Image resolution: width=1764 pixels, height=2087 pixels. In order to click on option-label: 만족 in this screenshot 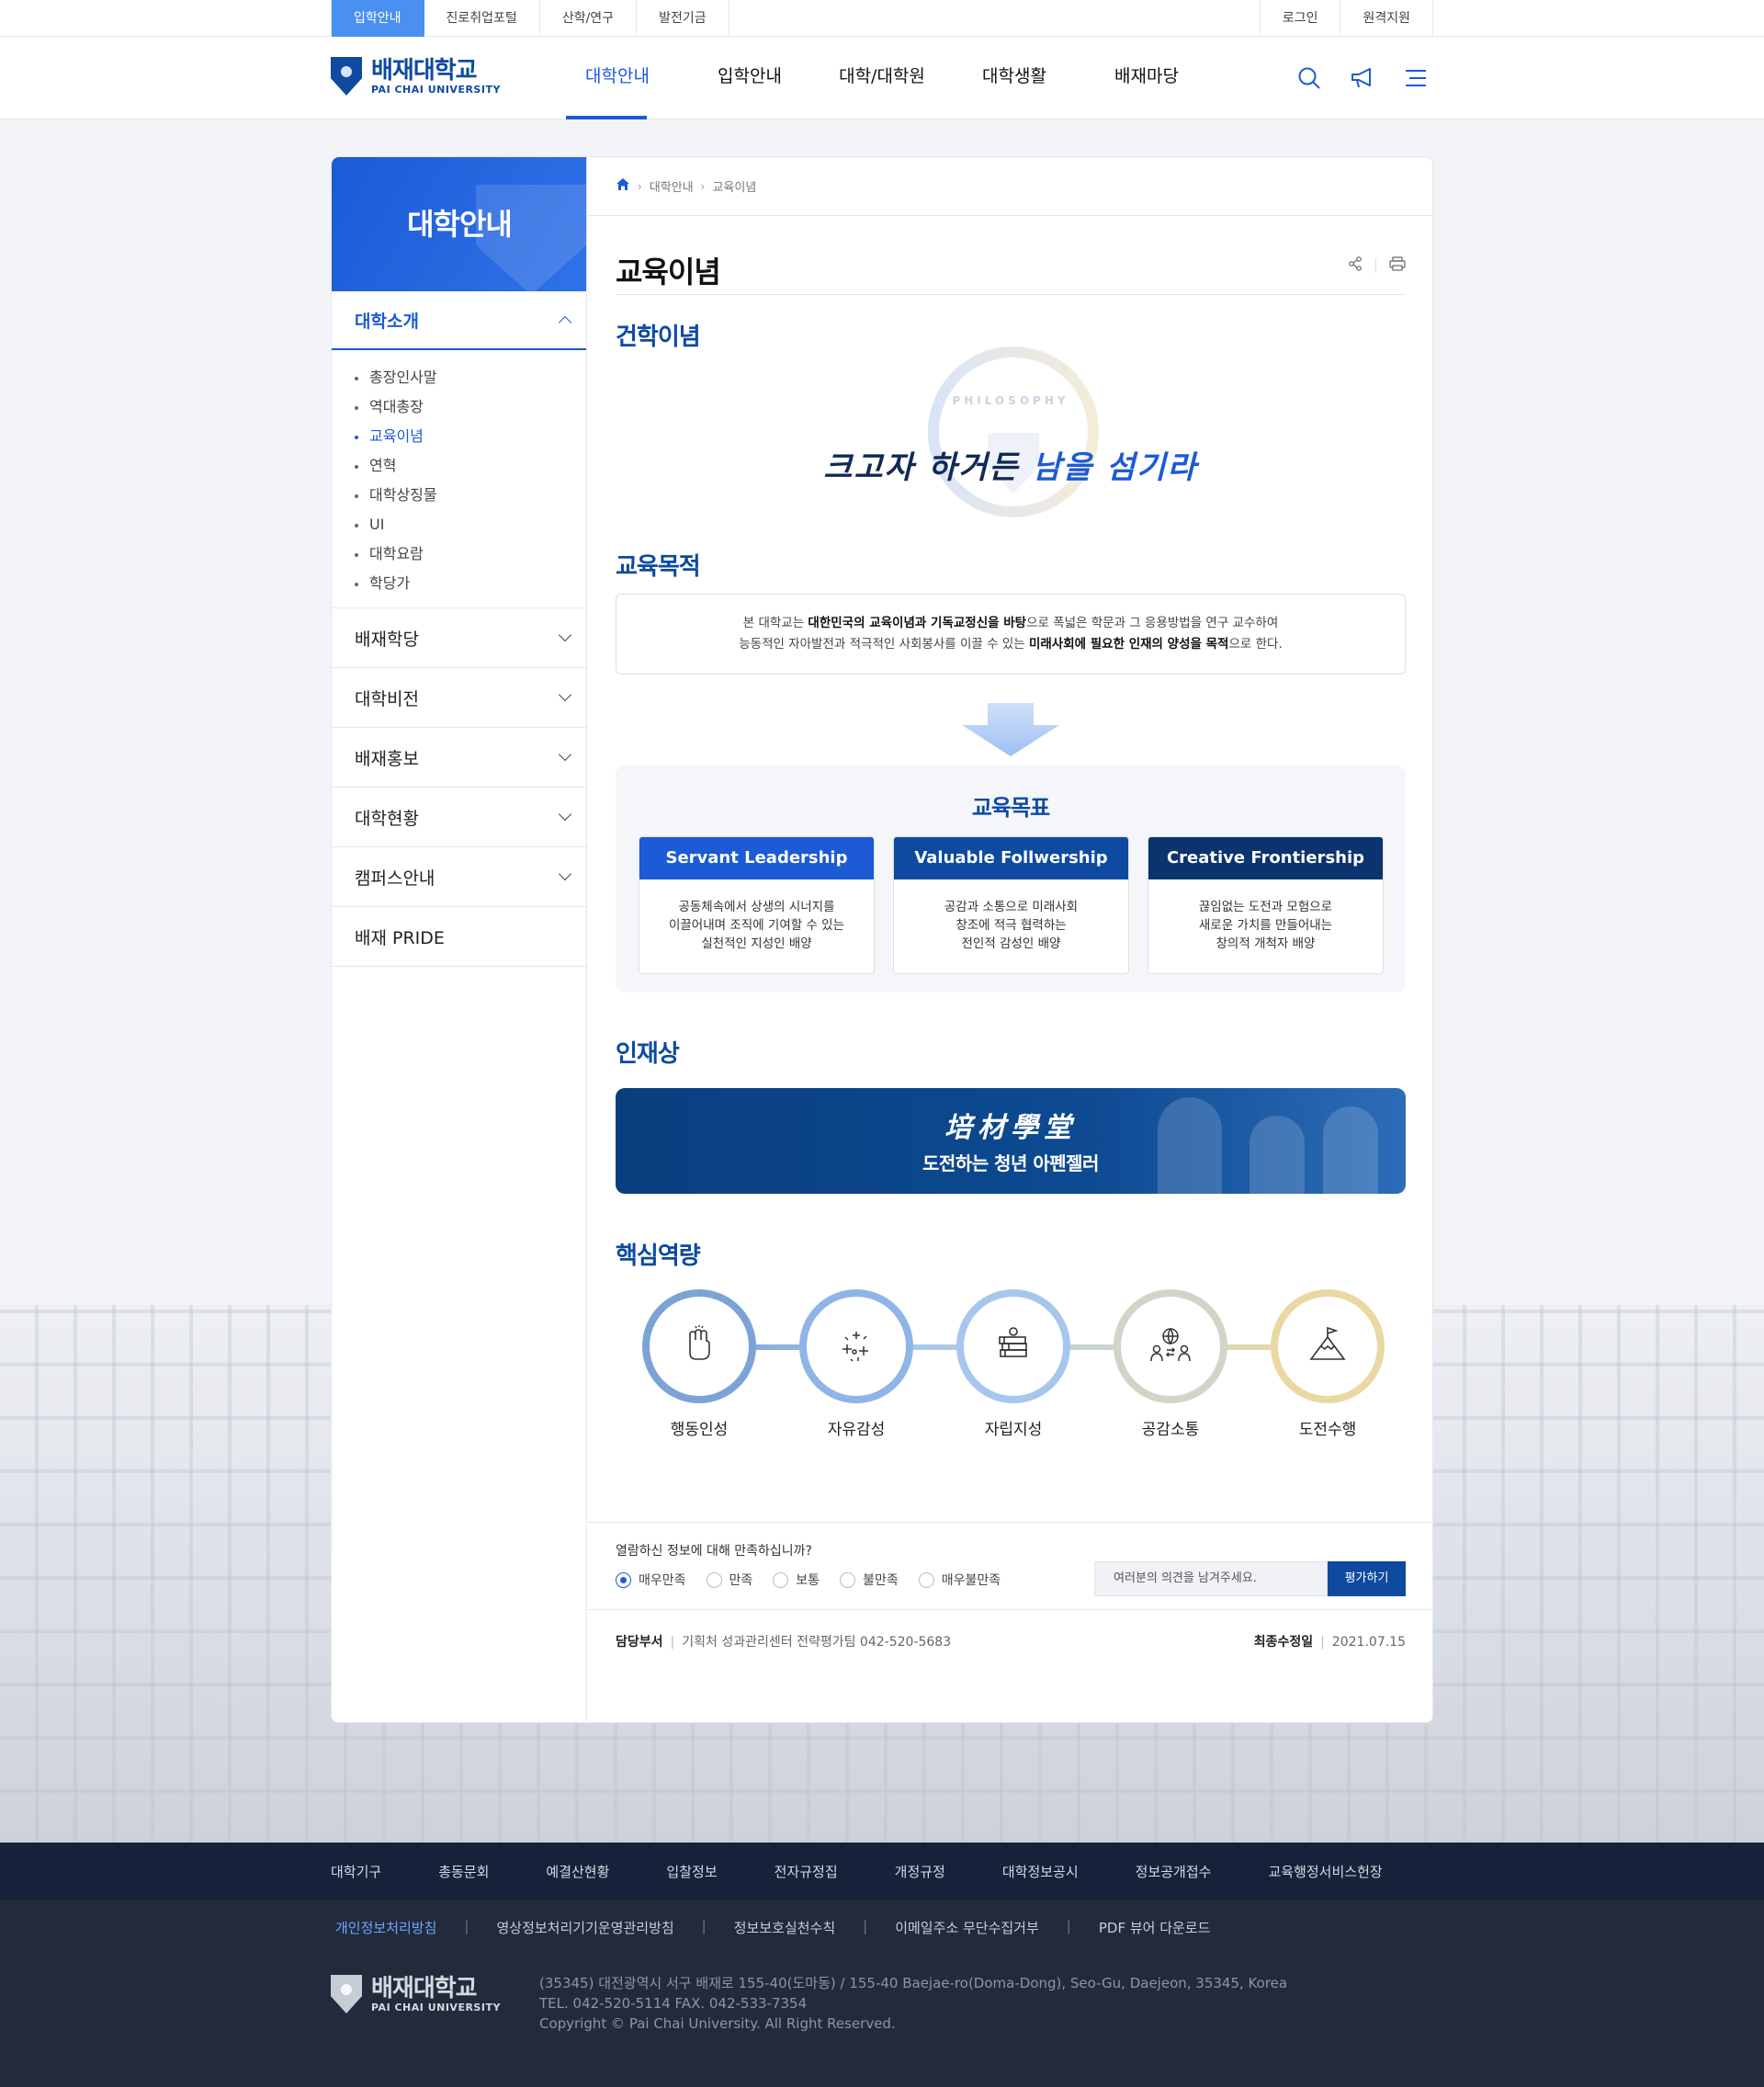, I will do `click(741, 1580)`.